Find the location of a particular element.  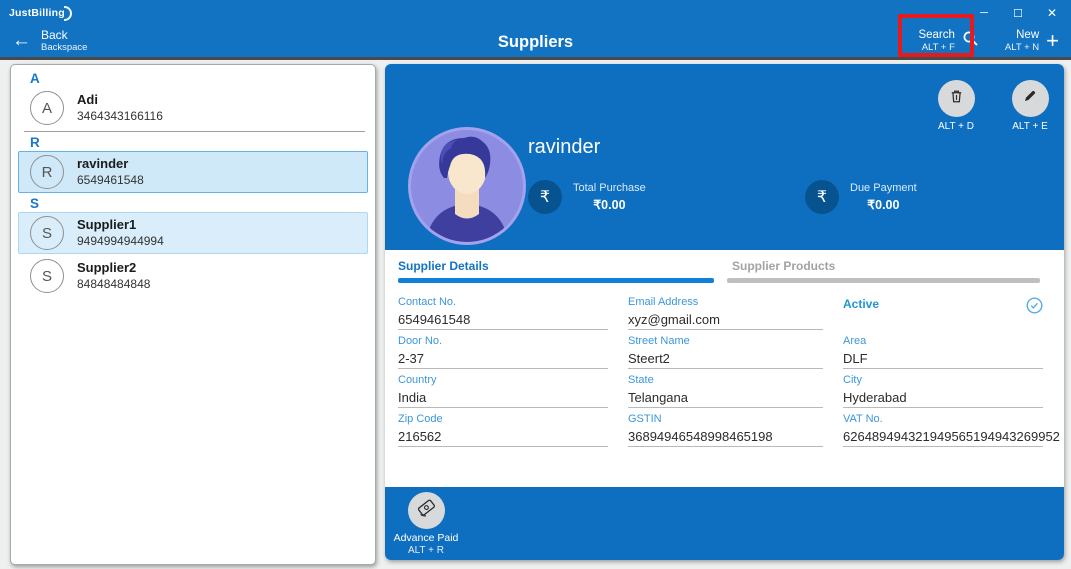

due-payment-value: ₹0.00 is located at coordinates (883, 204).